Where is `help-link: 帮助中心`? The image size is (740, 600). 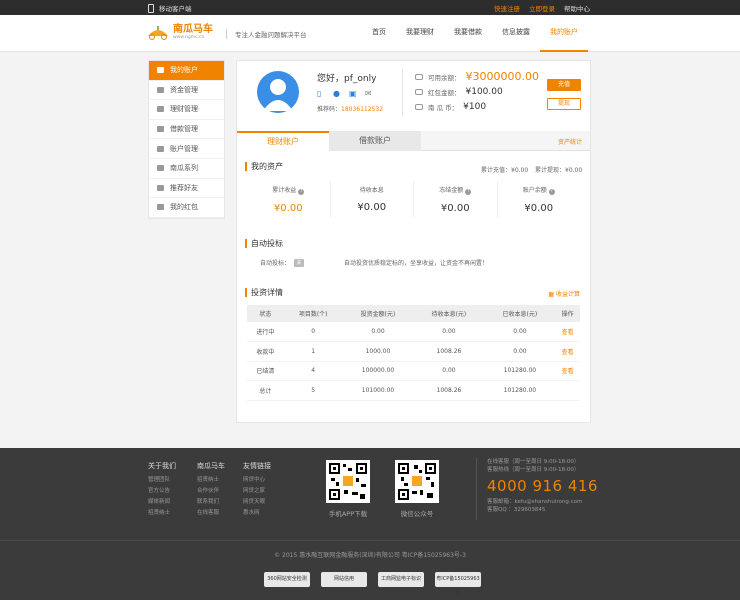 help-link: 帮助中心 is located at coordinates (577, 8).